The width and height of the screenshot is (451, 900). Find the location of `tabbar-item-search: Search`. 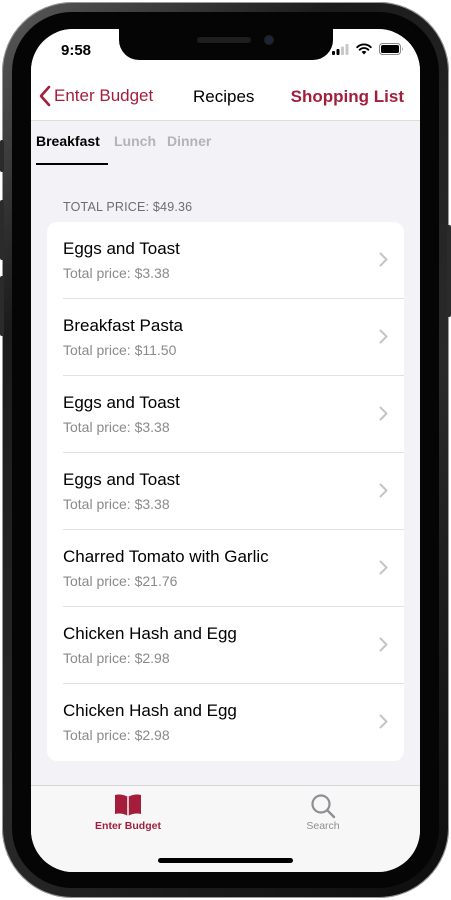

tabbar-item-search: Search is located at coordinates (323, 812).